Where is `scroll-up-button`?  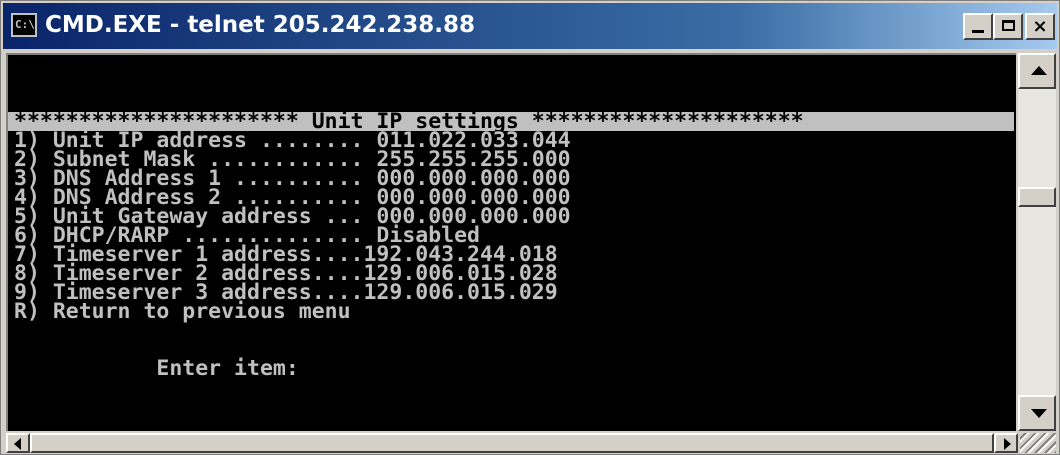
scroll-up-button is located at coordinates (1037, 71).